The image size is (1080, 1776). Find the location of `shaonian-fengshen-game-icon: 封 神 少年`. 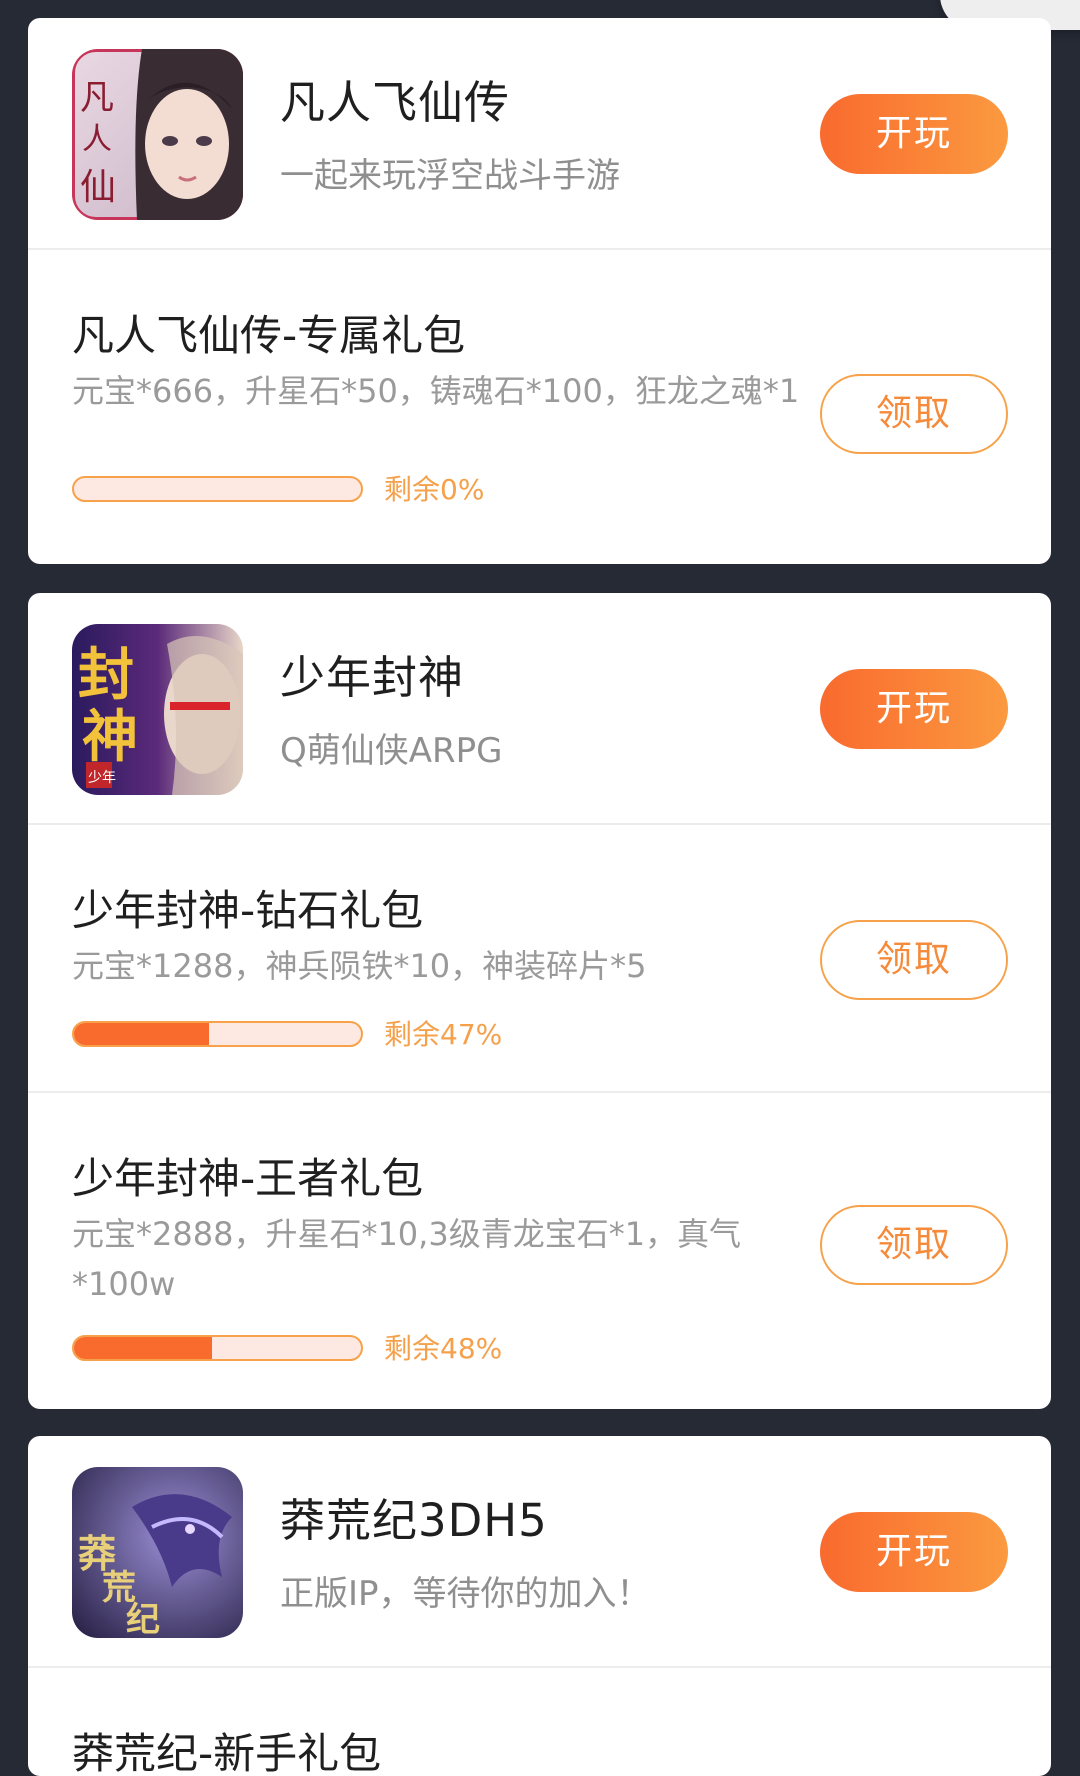

shaonian-fengshen-game-icon: 封 神 少年 is located at coordinates (157, 709).